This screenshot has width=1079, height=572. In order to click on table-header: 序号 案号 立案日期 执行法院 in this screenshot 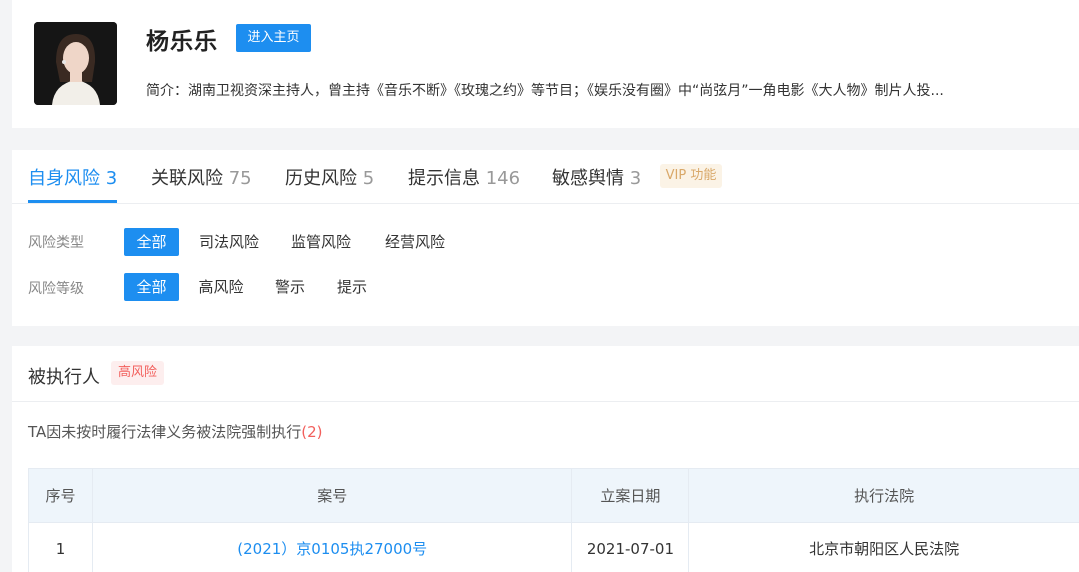, I will do `click(554, 495)`.